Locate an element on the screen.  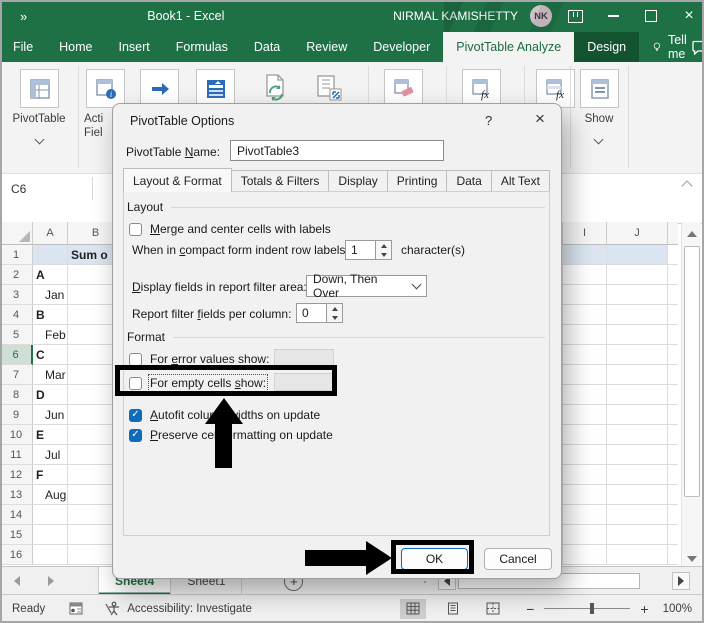
name-box: C6 is located at coordinates (47, 188).